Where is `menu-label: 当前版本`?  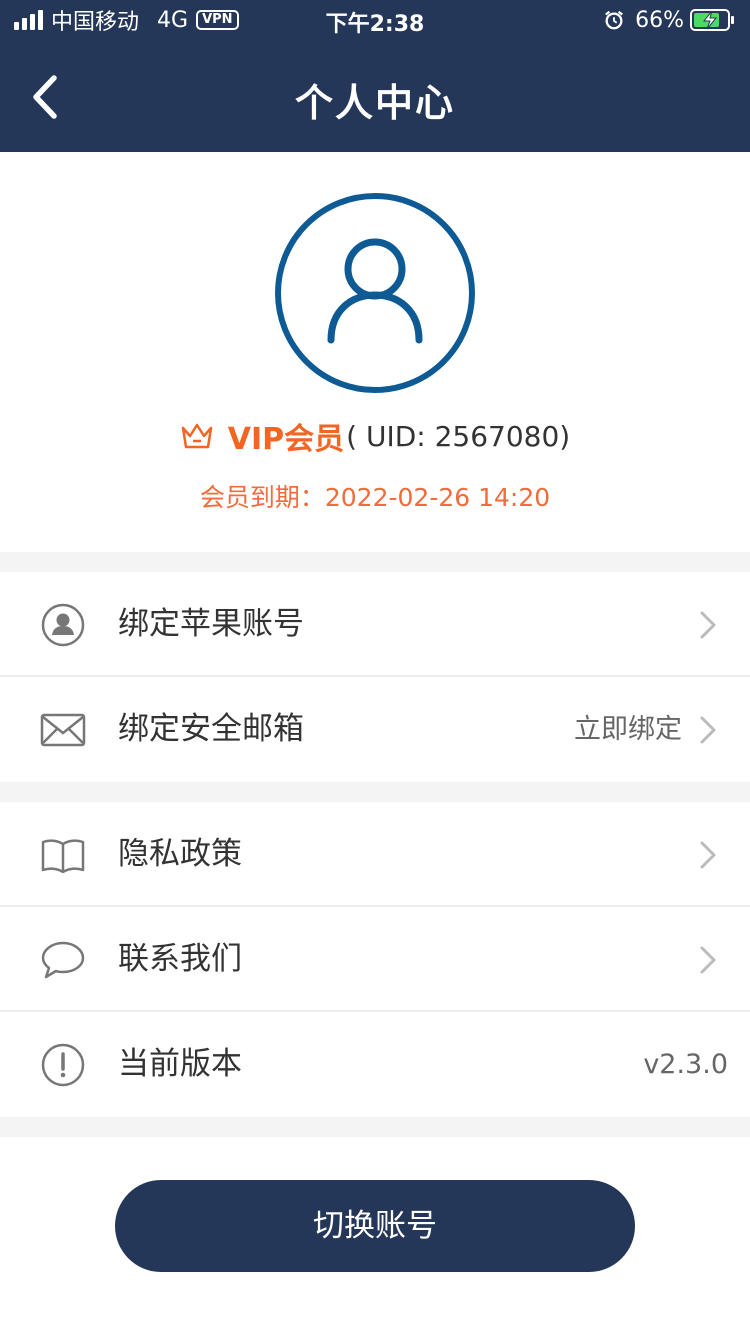 menu-label: 当前版本 is located at coordinates (180, 1064).